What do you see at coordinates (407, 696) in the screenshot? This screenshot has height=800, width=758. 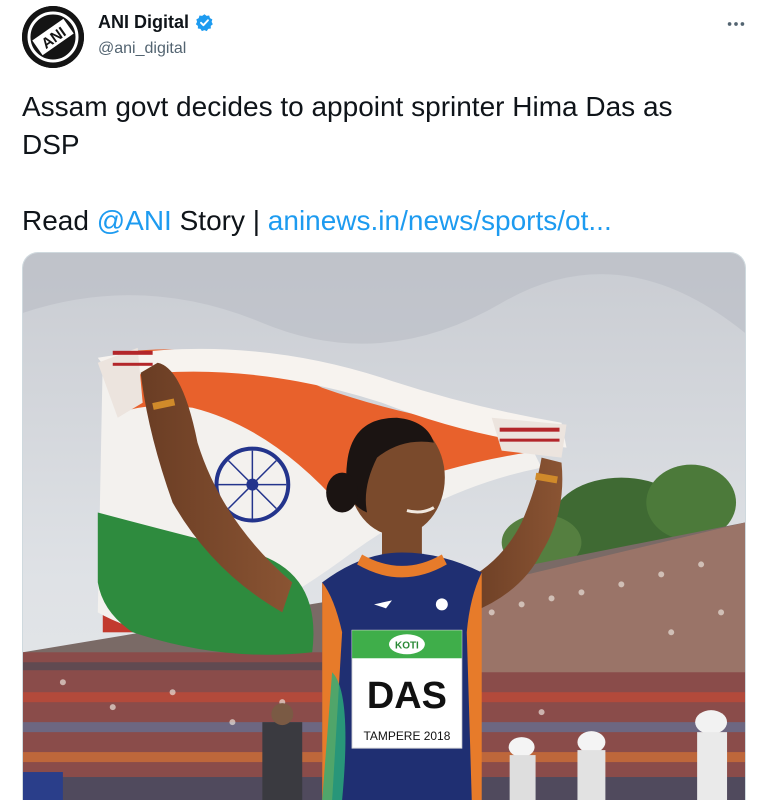 I see `bib-name: DAS` at bounding box center [407, 696].